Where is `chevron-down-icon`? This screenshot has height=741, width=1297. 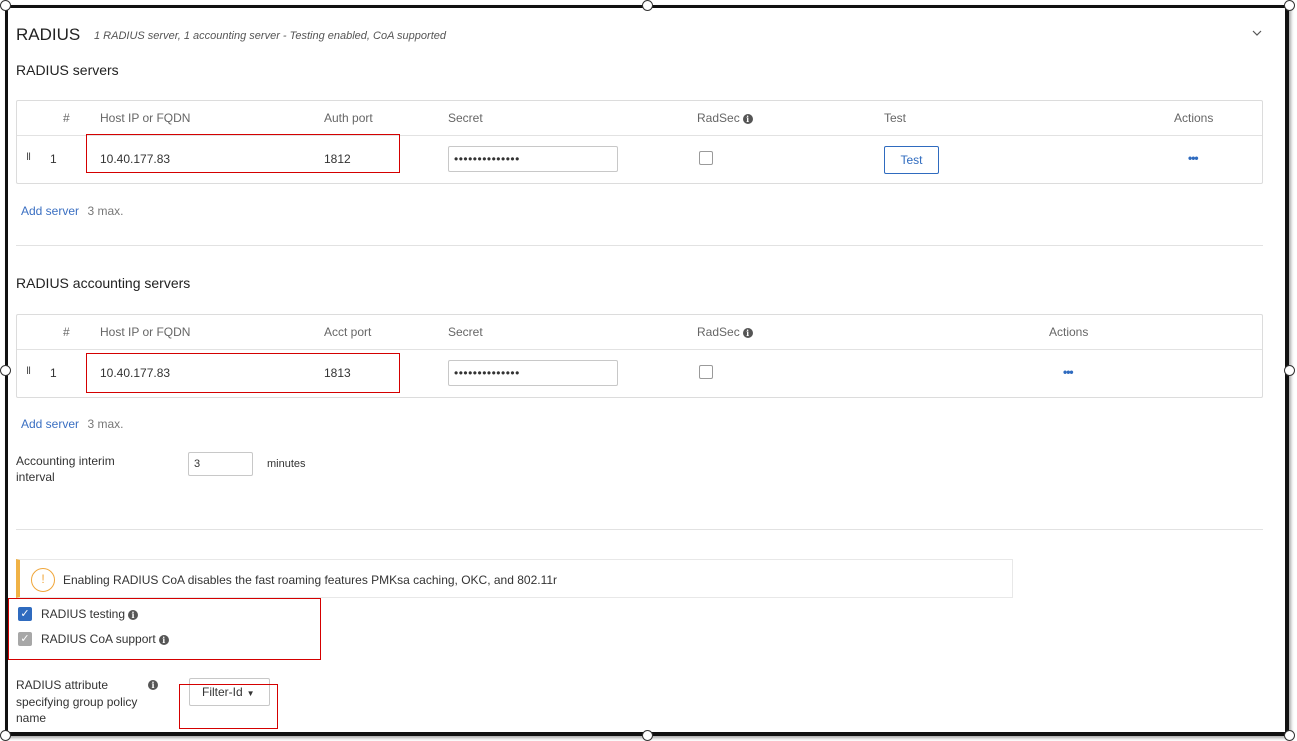
chevron-down-icon is located at coordinates (1257, 33).